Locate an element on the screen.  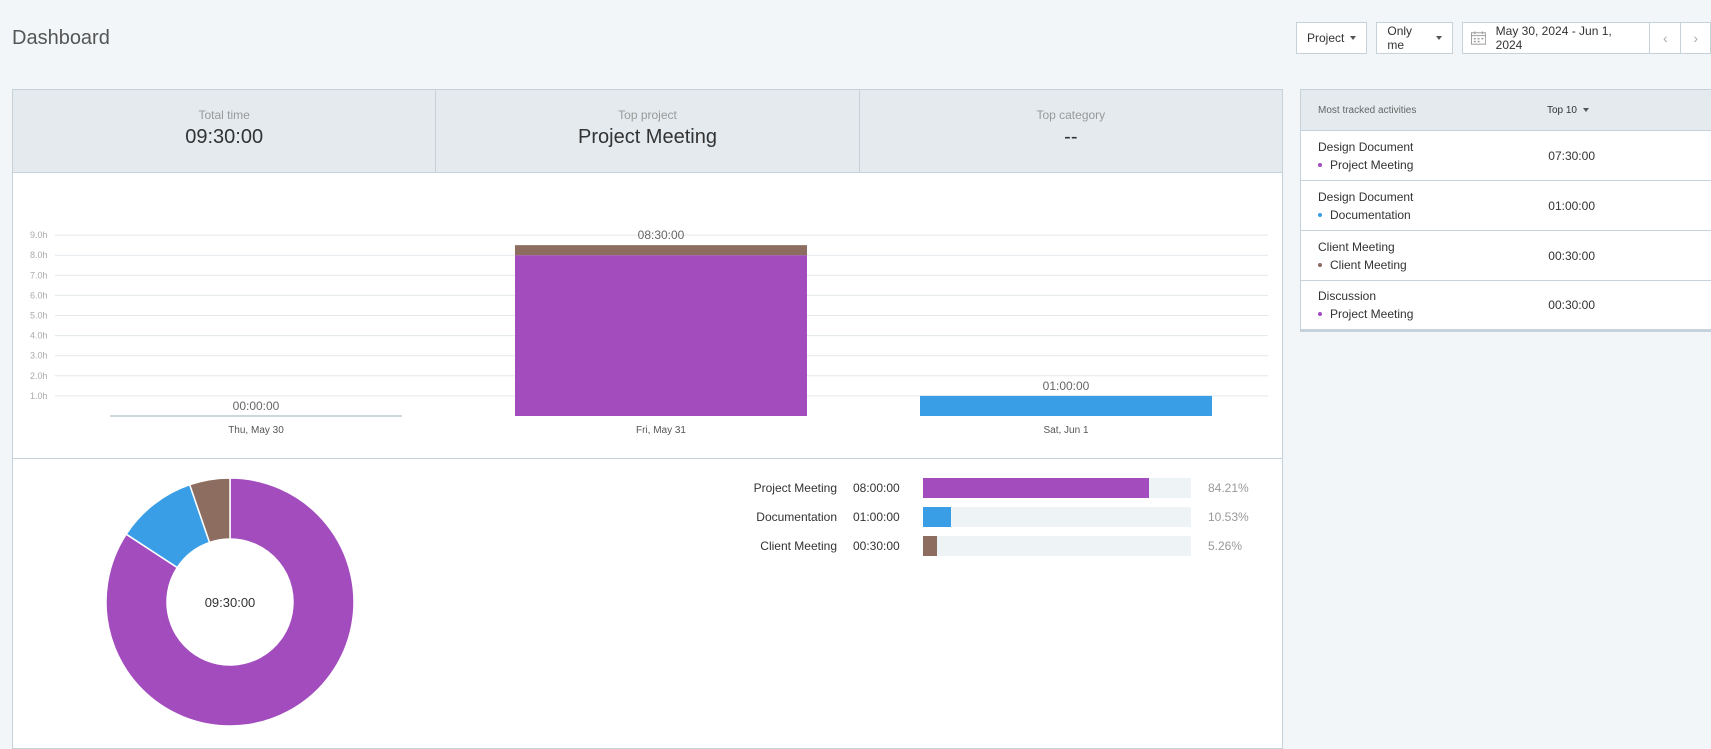
breakdown-percent: 5.26% is located at coordinates (1225, 546).